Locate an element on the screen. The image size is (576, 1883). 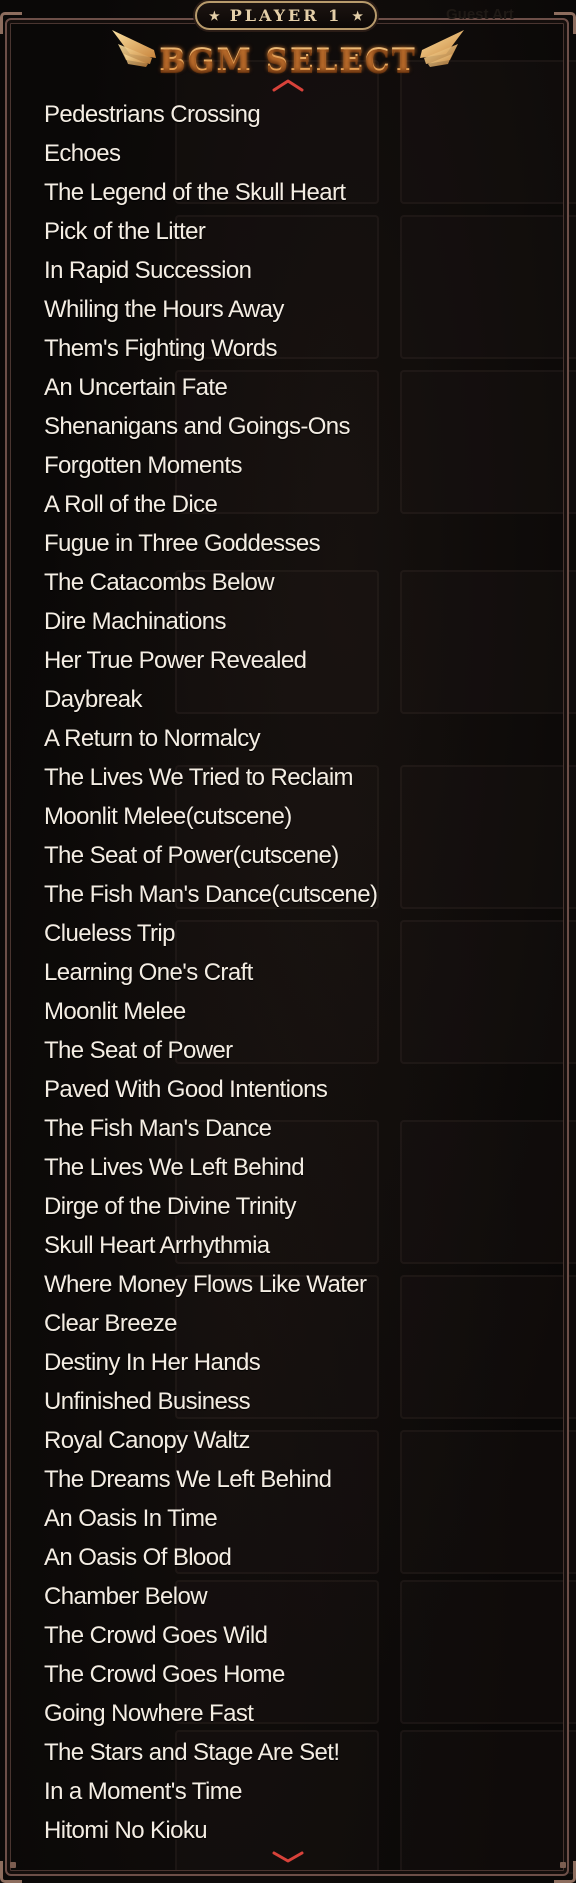
bgm-track-item: The Lives We Left Behind is located at coordinates (210, 1167).